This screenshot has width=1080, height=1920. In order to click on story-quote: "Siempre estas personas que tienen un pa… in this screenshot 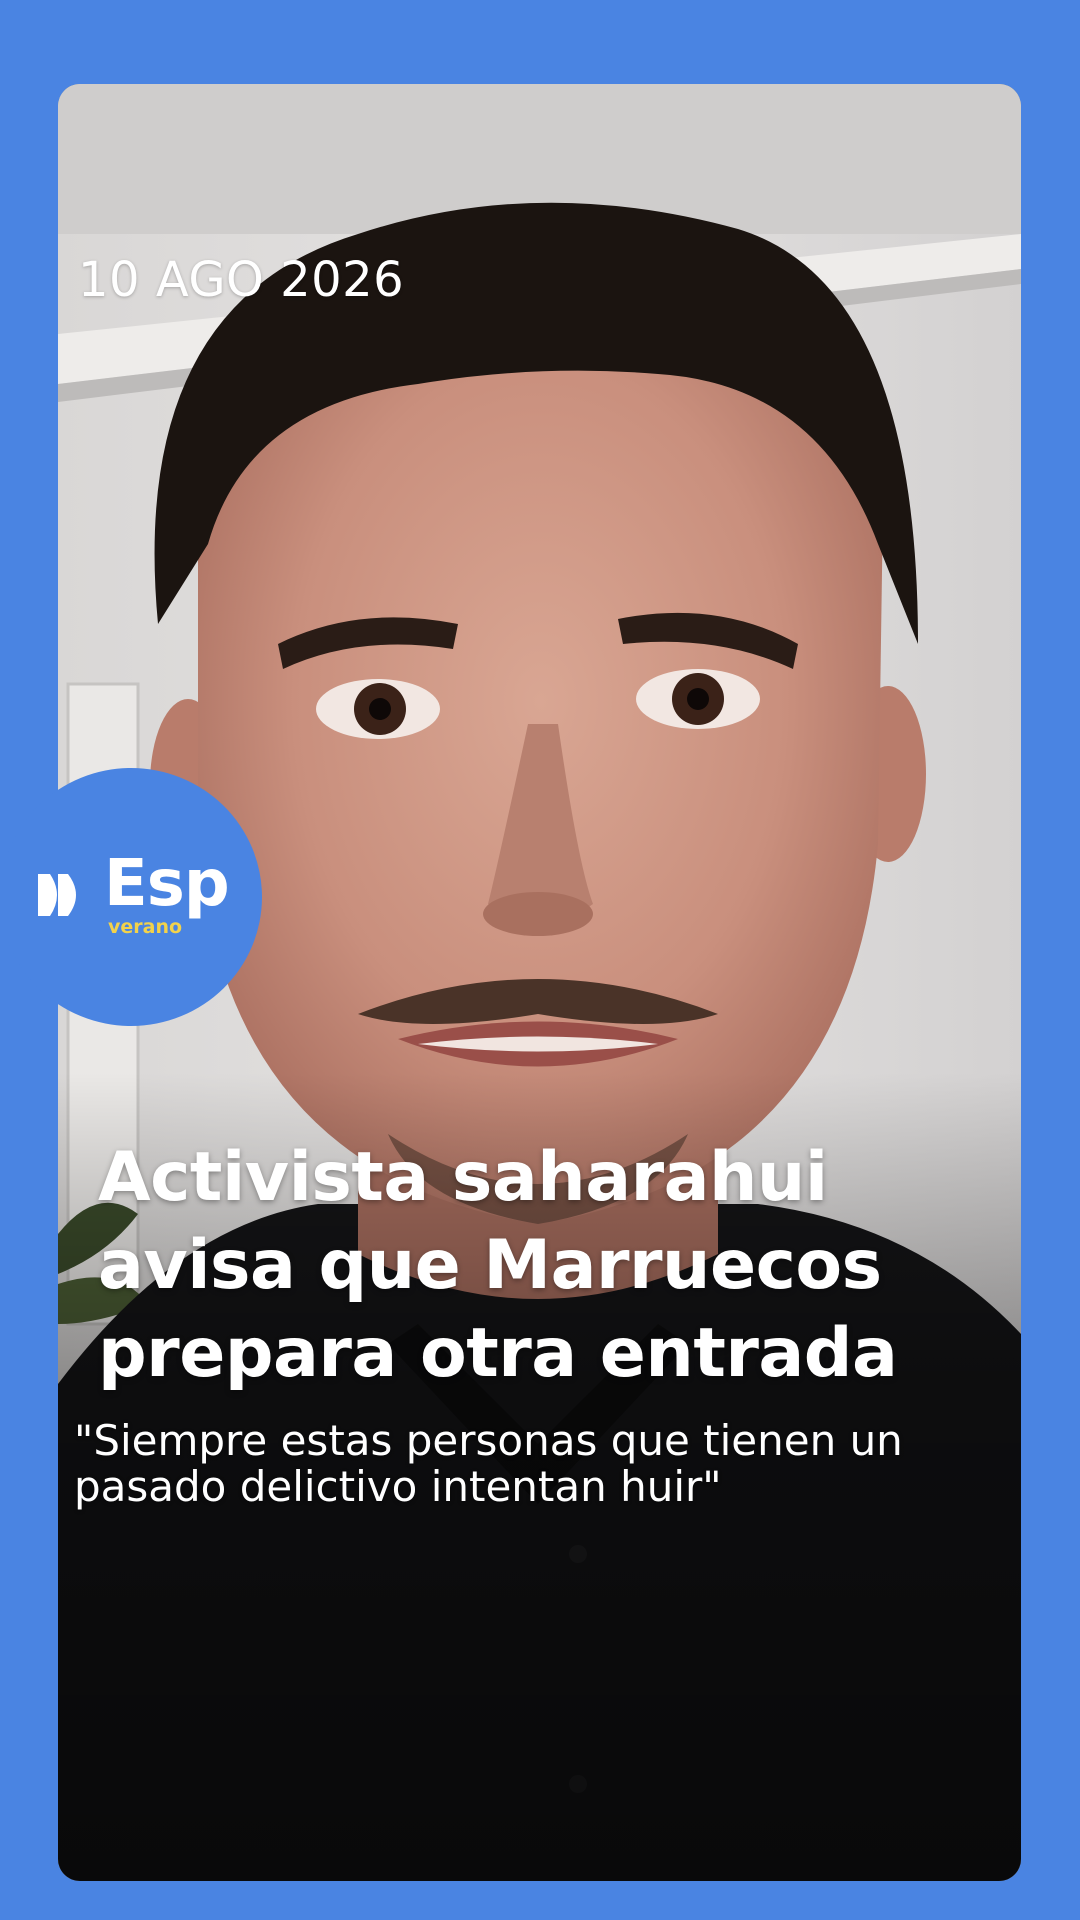, I will do `click(488, 1463)`.